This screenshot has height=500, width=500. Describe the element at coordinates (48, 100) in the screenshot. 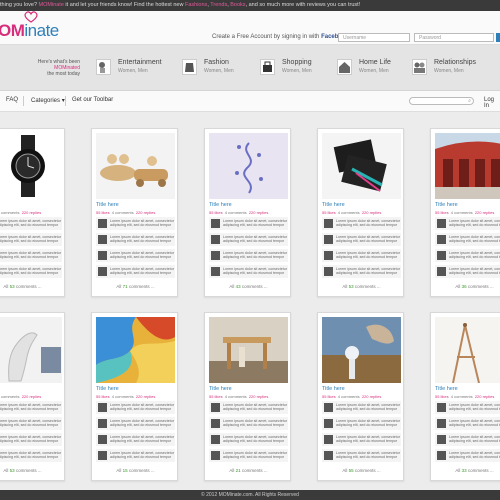

I see `nav-categories: Categories ▾` at that location.